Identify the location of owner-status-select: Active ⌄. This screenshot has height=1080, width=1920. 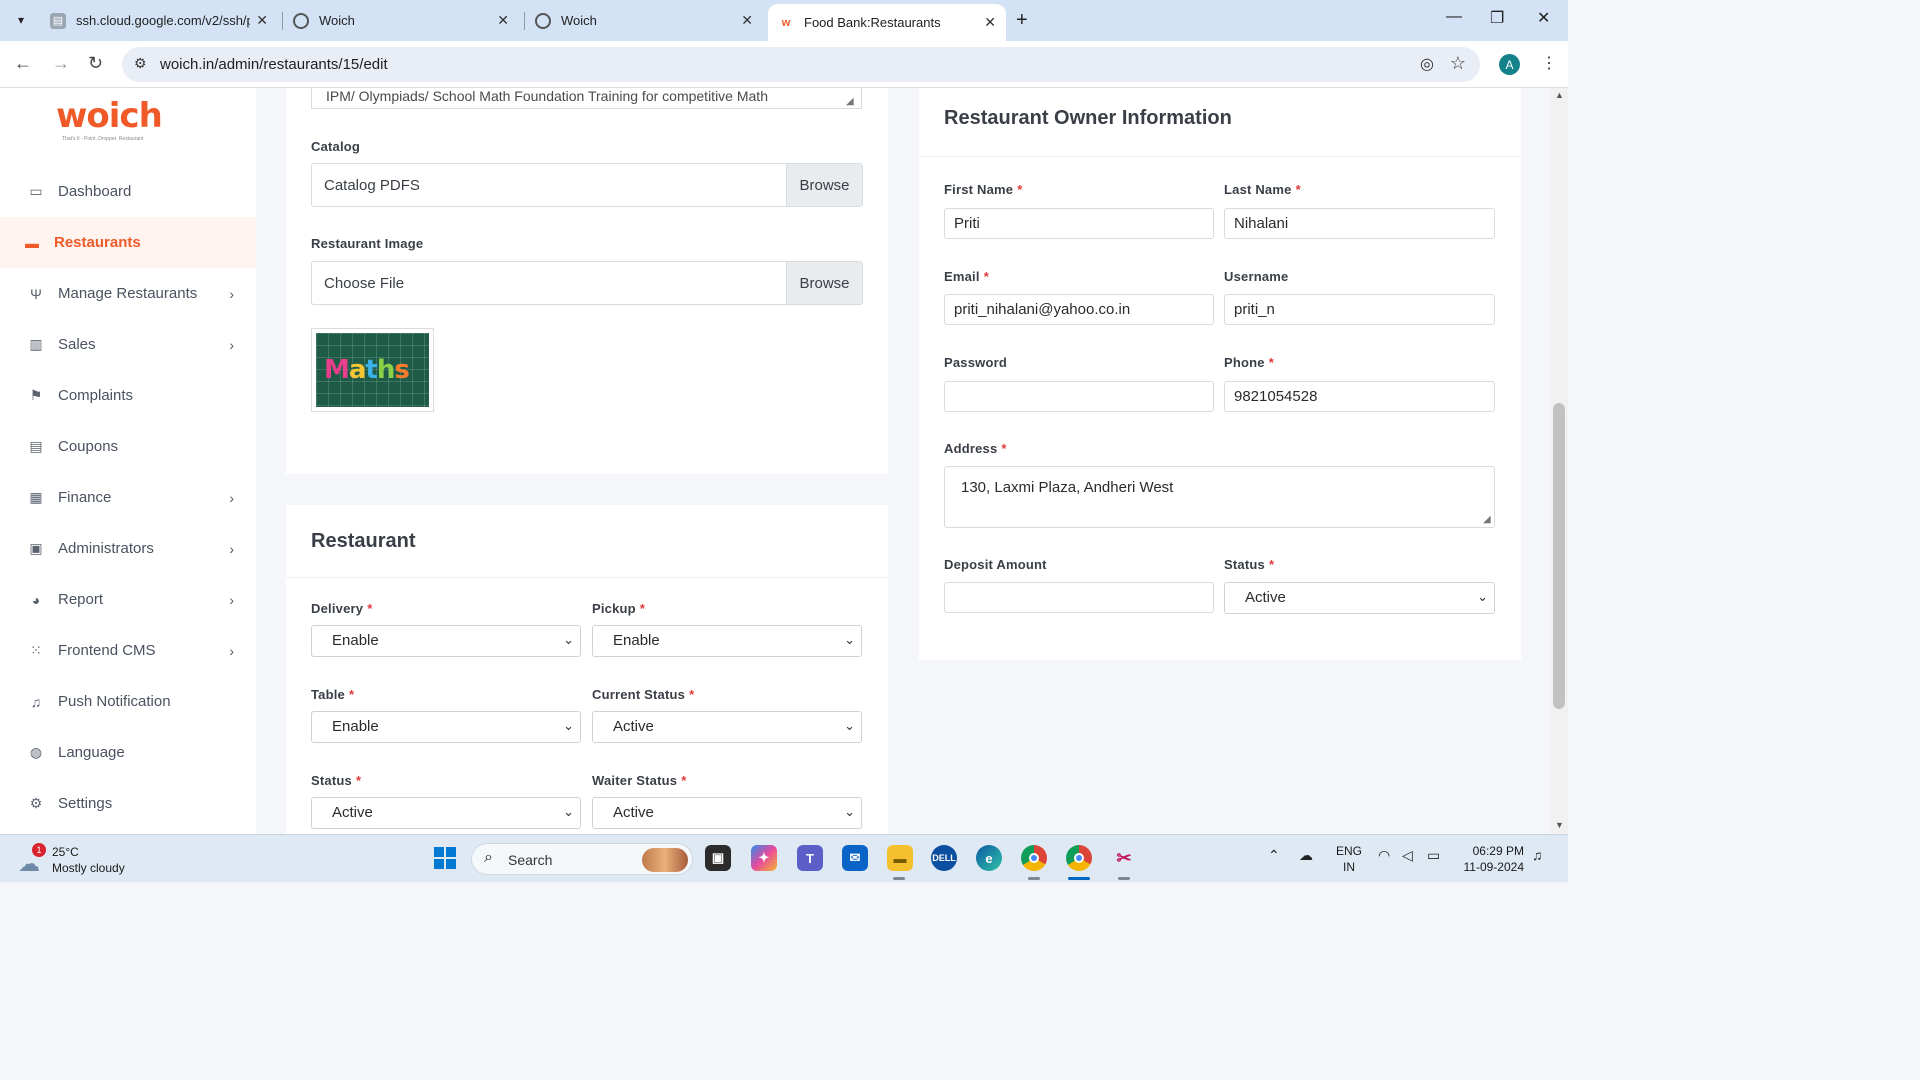
(1359, 598).